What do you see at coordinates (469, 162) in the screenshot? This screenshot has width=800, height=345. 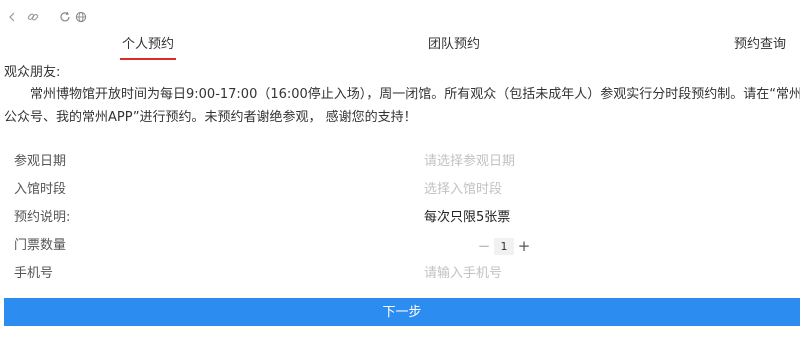 I see `visit-date-picker: 请选择参观日期` at bounding box center [469, 162].